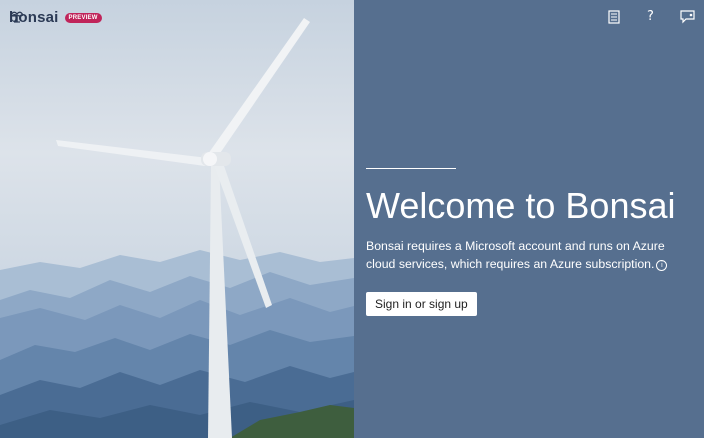 This screenshot has height=438, width=704. I want to click on title-divider, so click(411, 168).